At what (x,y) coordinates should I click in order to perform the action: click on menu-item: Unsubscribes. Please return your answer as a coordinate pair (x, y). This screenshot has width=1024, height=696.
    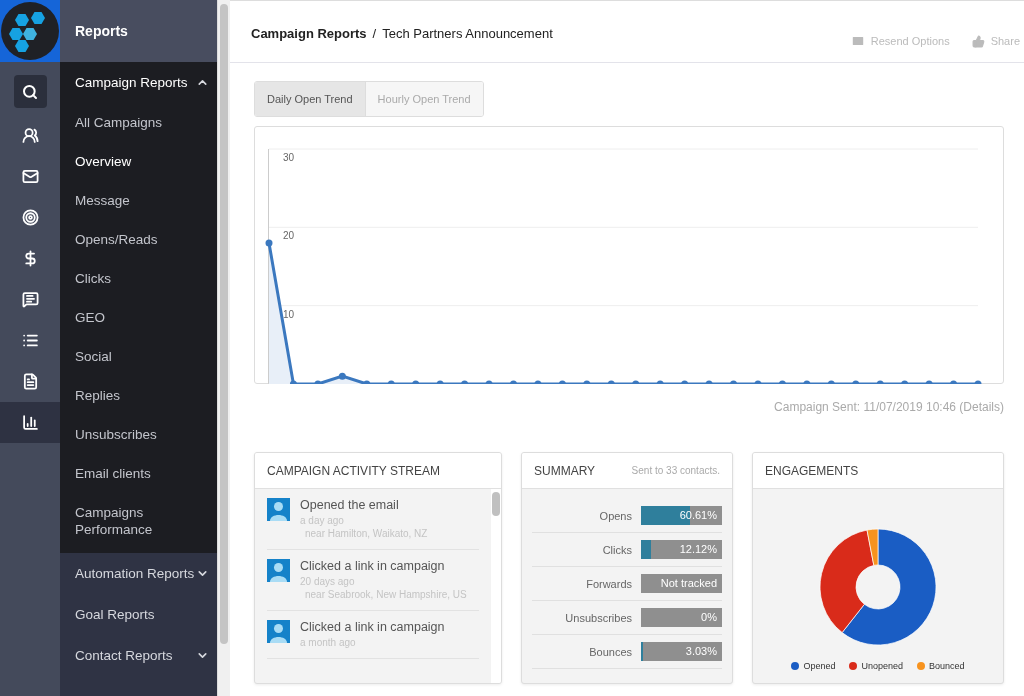
    Looking at the image, I should click on (138, 434).